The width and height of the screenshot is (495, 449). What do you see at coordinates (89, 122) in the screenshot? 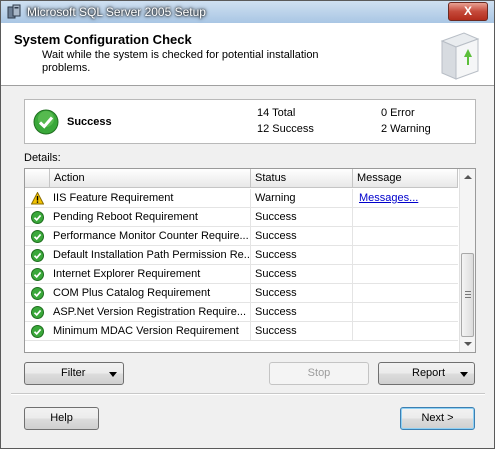
I see `summary-status: Success` at bounding box center [89, 122].